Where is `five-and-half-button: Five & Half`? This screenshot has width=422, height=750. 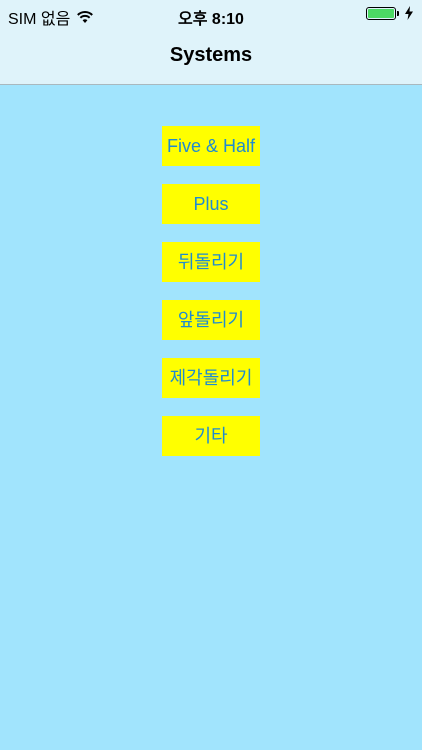
five-and-half-button: Five & Half is located at coordinates (211, 146).